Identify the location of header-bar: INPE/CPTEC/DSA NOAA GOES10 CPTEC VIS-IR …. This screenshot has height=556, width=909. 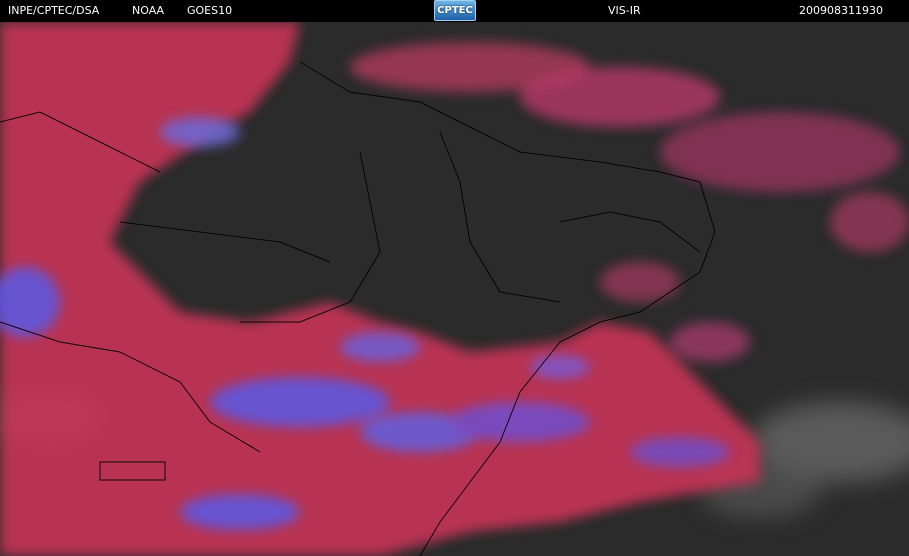
(454, 11).